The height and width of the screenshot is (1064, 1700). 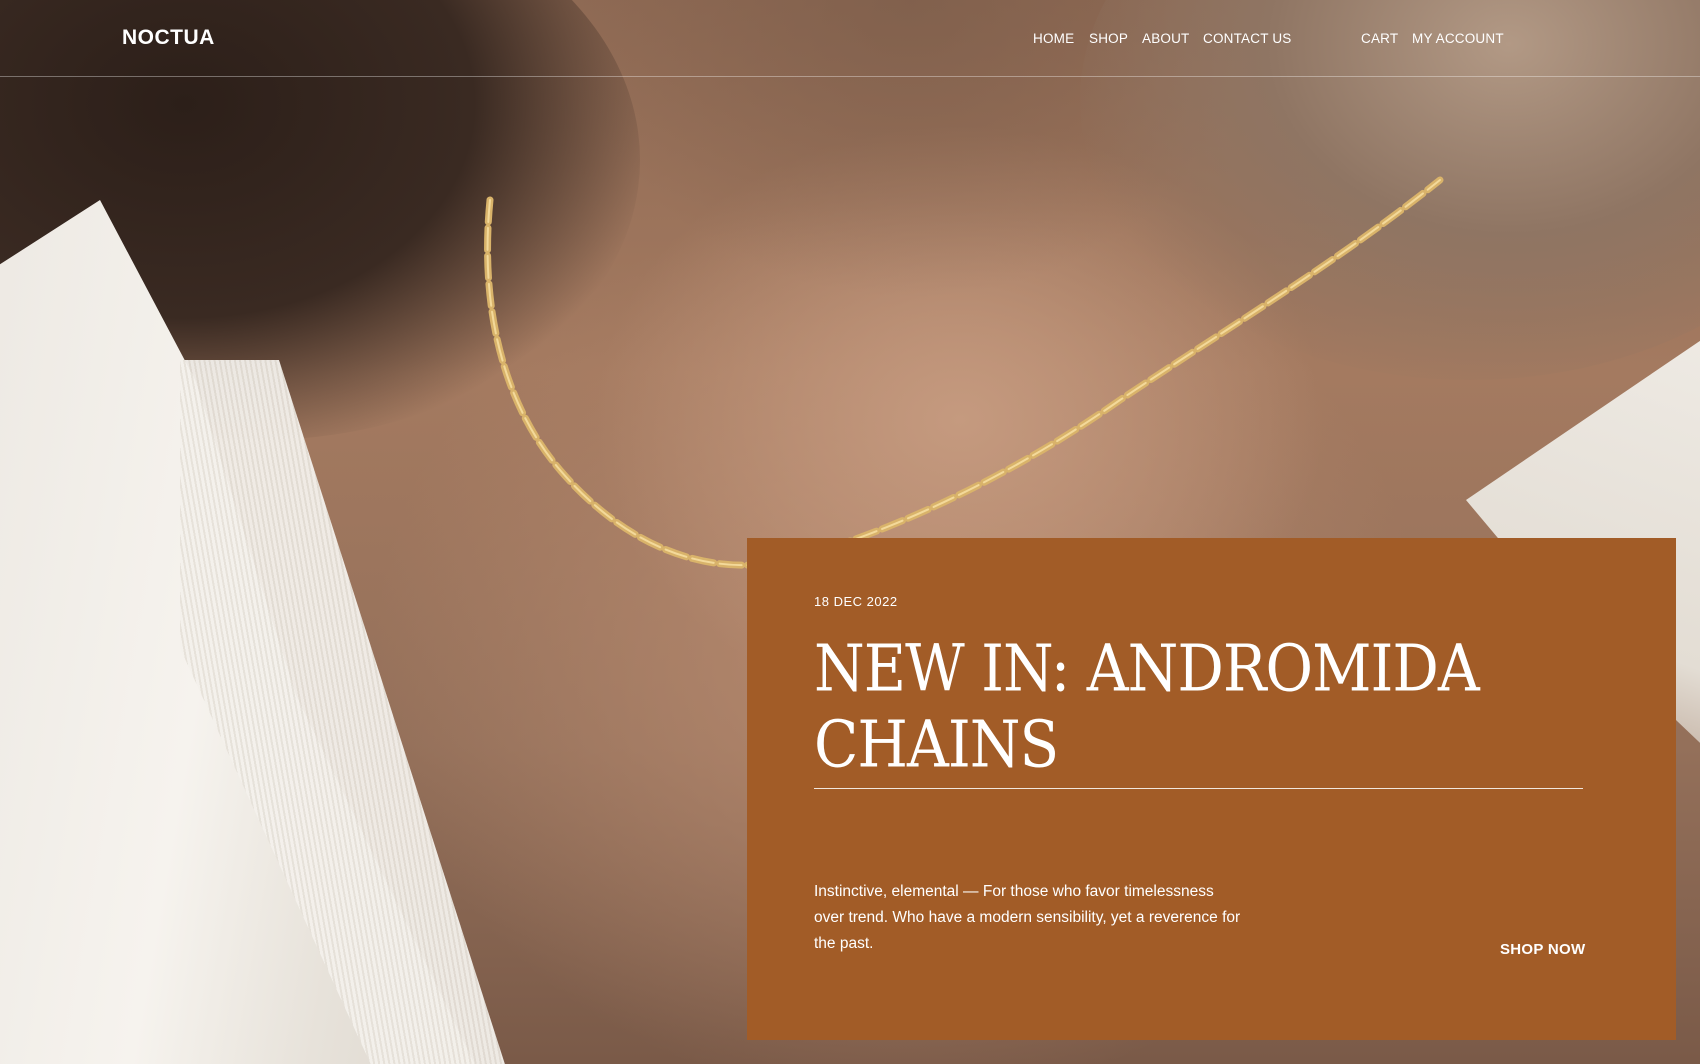 What do you see at coordinates (1053, 38) in the screenshot?
I see `nav-home: HOME` at bounding box center [1053, 38].